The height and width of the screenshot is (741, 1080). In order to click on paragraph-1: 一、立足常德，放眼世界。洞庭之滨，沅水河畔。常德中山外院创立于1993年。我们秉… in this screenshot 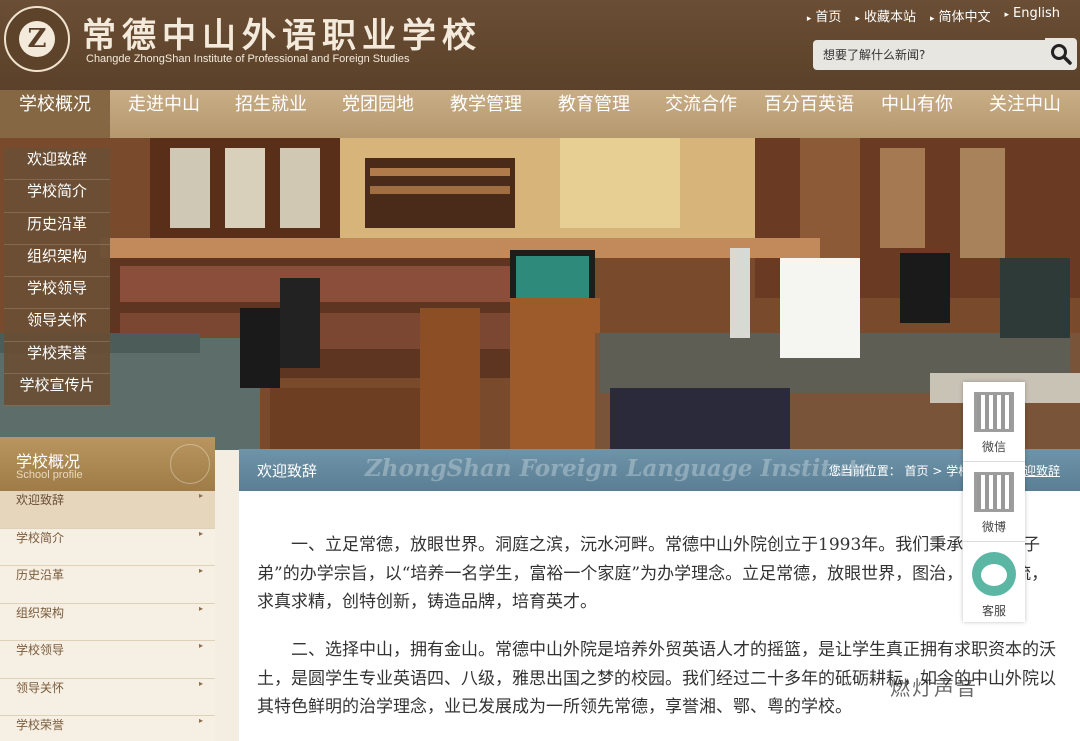, I will do `click(653, 573)`.